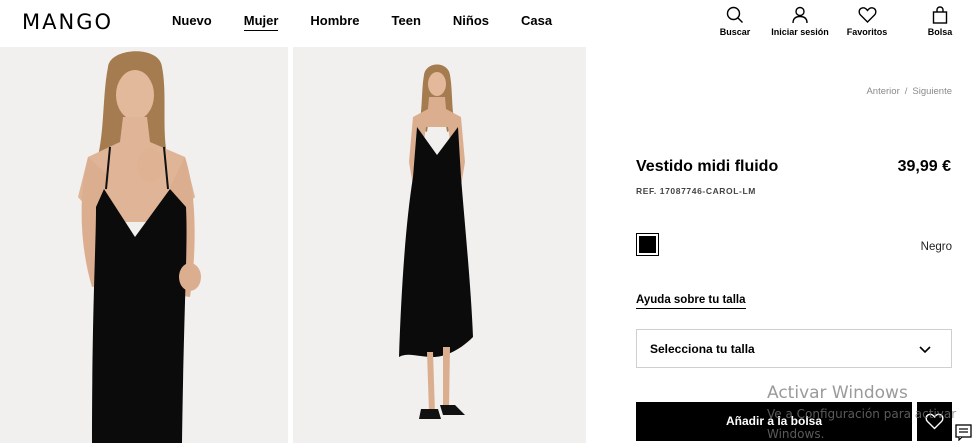  I want to click on product-pagination: Anterior / Siguiente, so click(909, 91).